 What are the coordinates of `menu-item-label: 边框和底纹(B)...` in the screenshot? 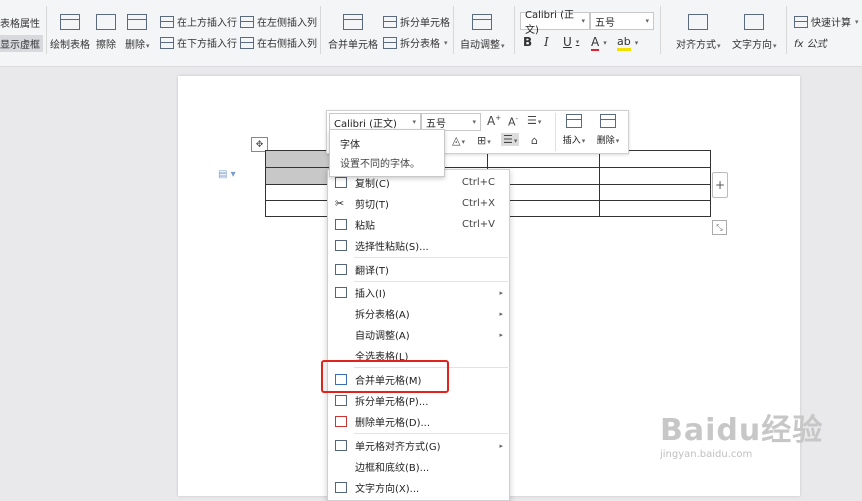 It's located at (392, 468).